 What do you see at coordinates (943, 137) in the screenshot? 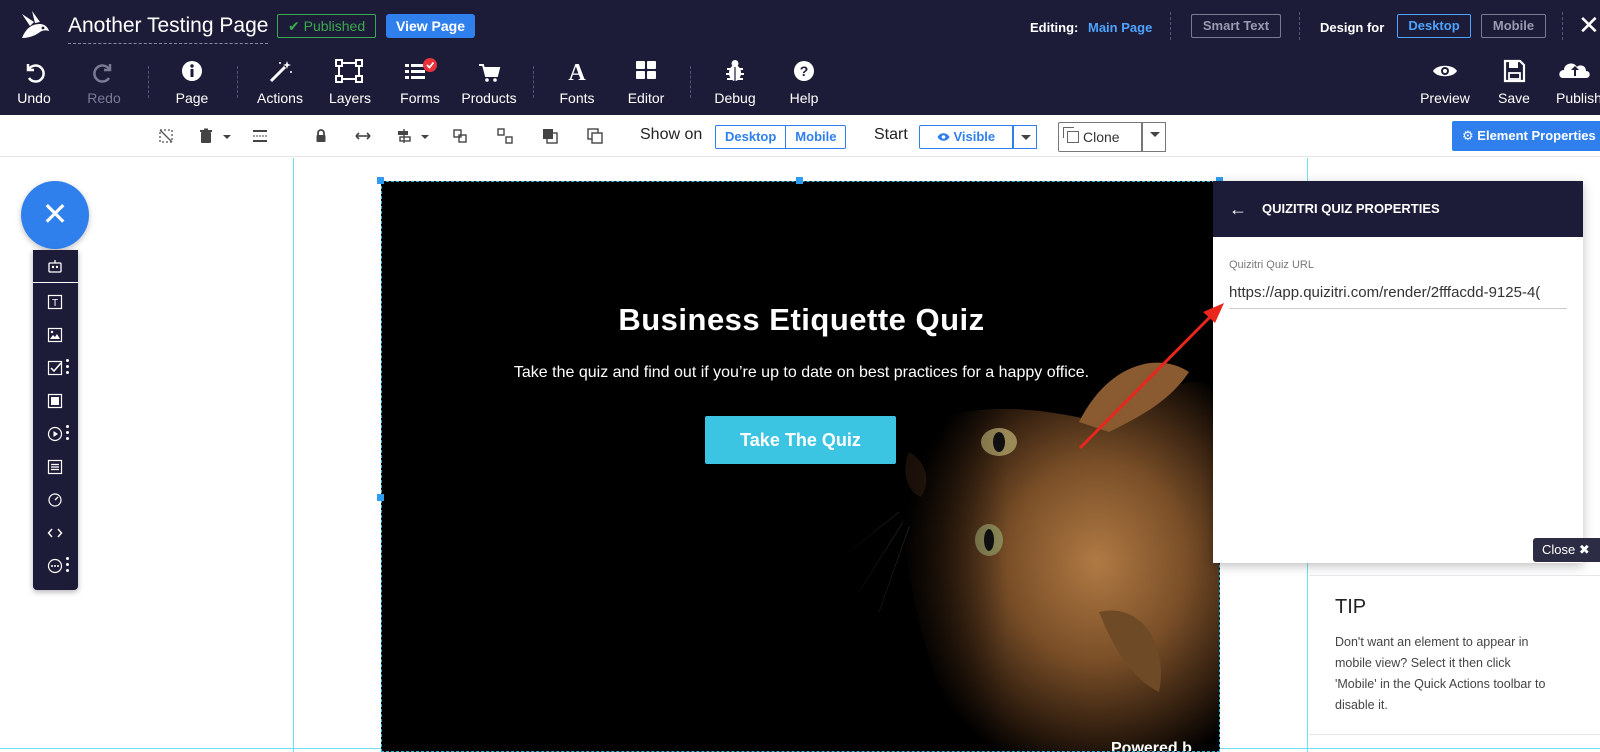
I see `eye-icon` at bounding box center [943, 137].